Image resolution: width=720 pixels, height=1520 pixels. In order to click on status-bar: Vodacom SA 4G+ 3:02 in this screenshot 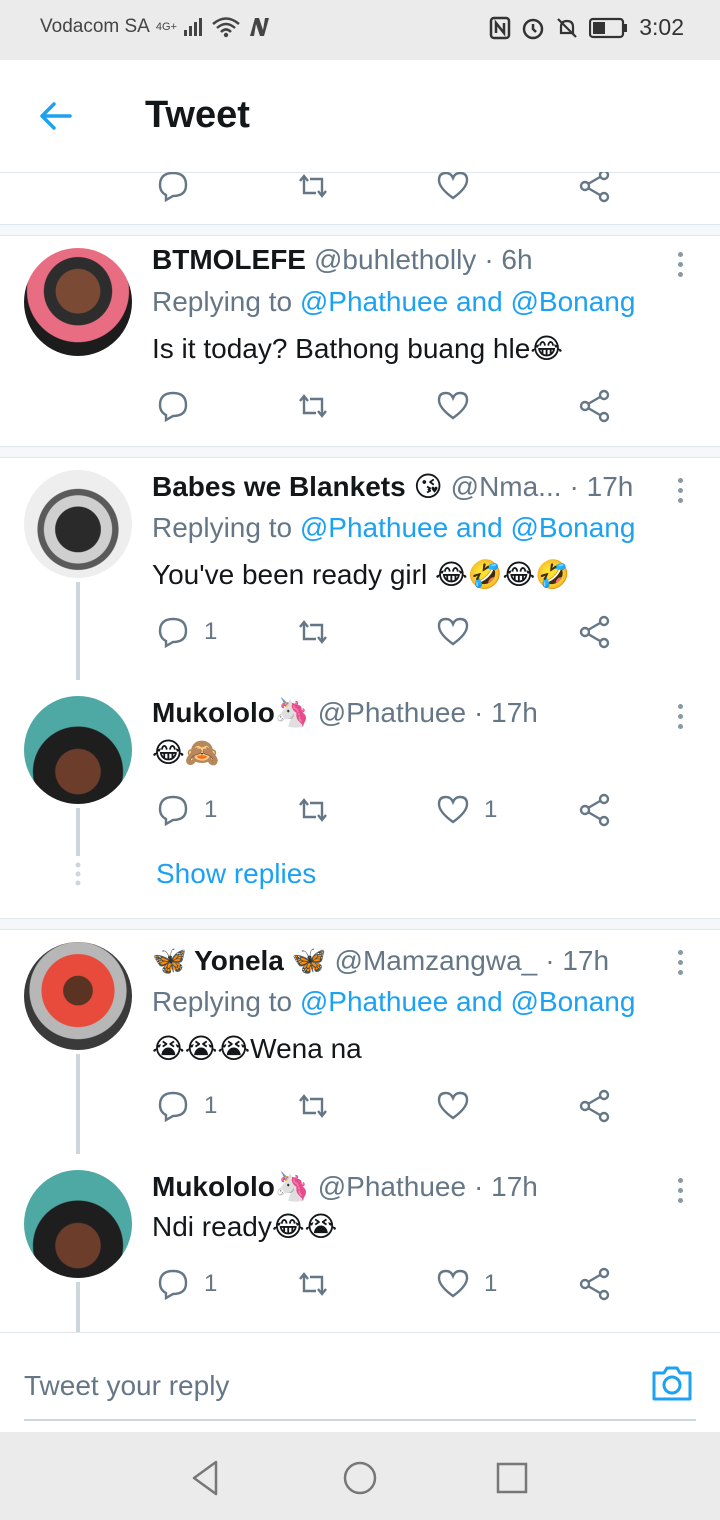, I will do `click(360, 30)`.